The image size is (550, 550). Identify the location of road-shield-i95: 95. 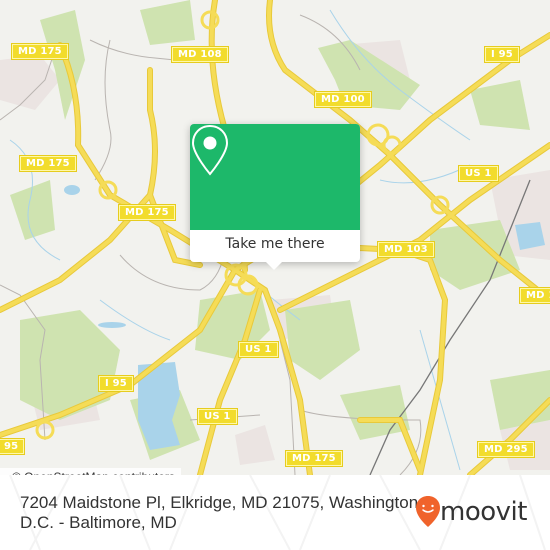
(12, 446).